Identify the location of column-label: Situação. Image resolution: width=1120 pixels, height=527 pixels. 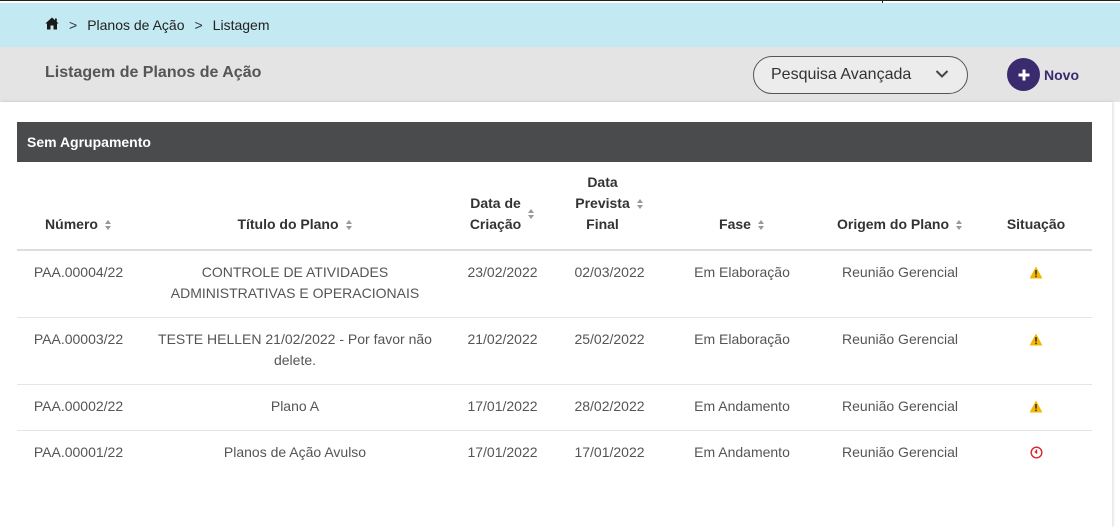
(1036, 224).